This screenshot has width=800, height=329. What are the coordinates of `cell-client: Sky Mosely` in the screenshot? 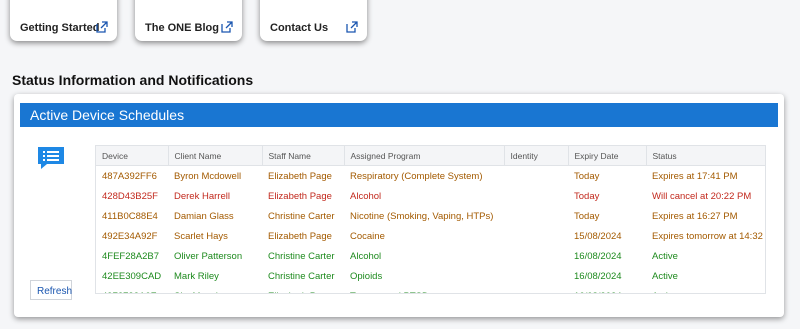 It's located at (215, 290).